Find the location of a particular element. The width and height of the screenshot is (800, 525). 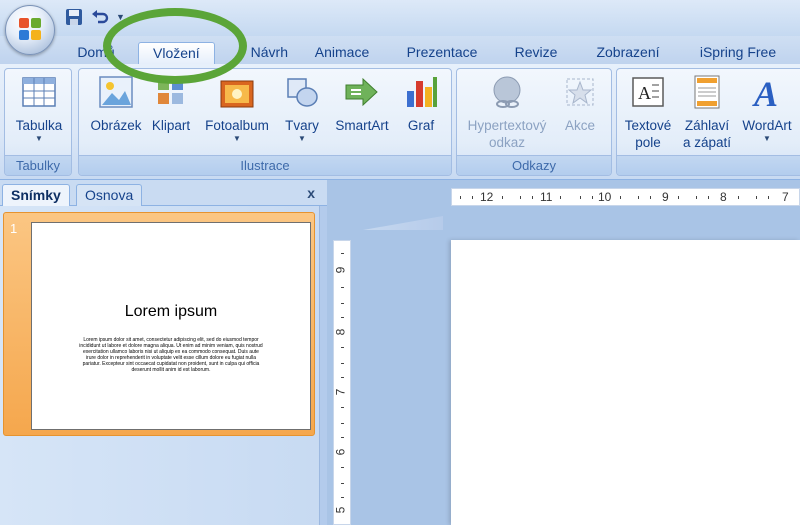

smartart-button: SmartArt is located at coordinates (362, 103).